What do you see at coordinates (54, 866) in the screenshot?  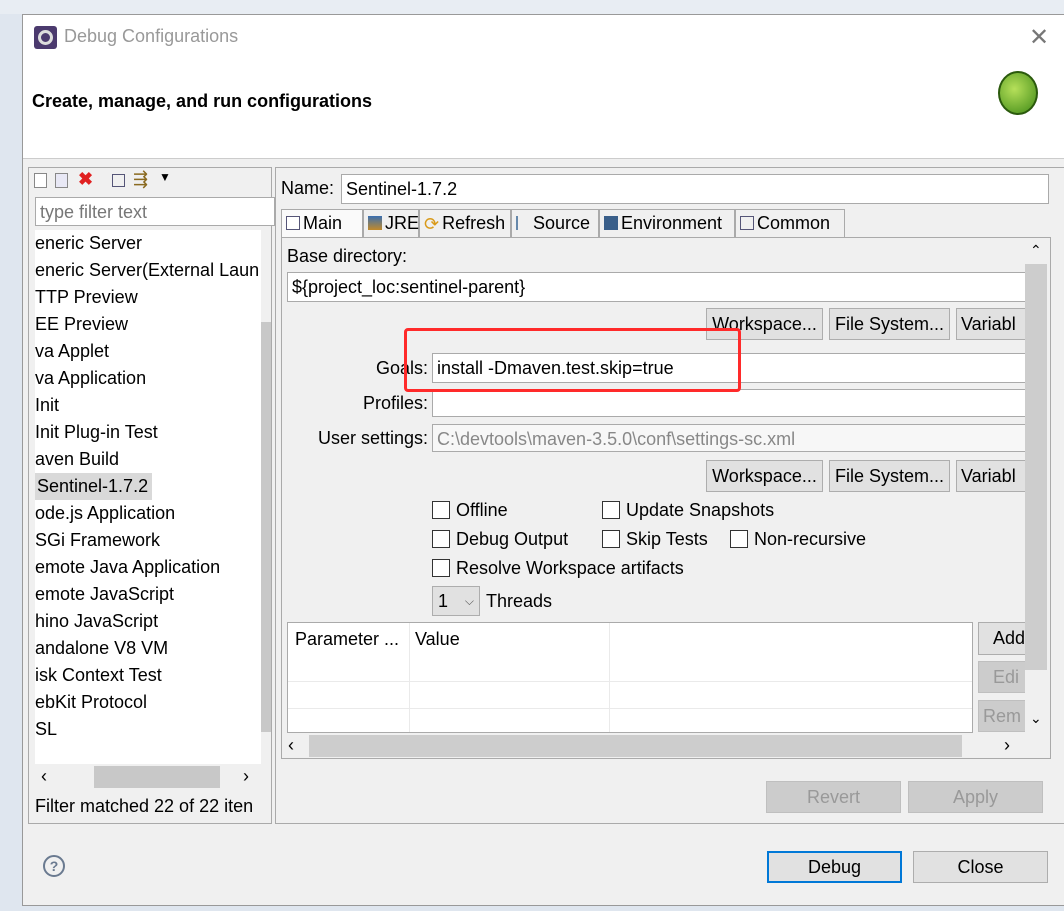 I see `help-icon: ?` at bounding box center [54, 866].